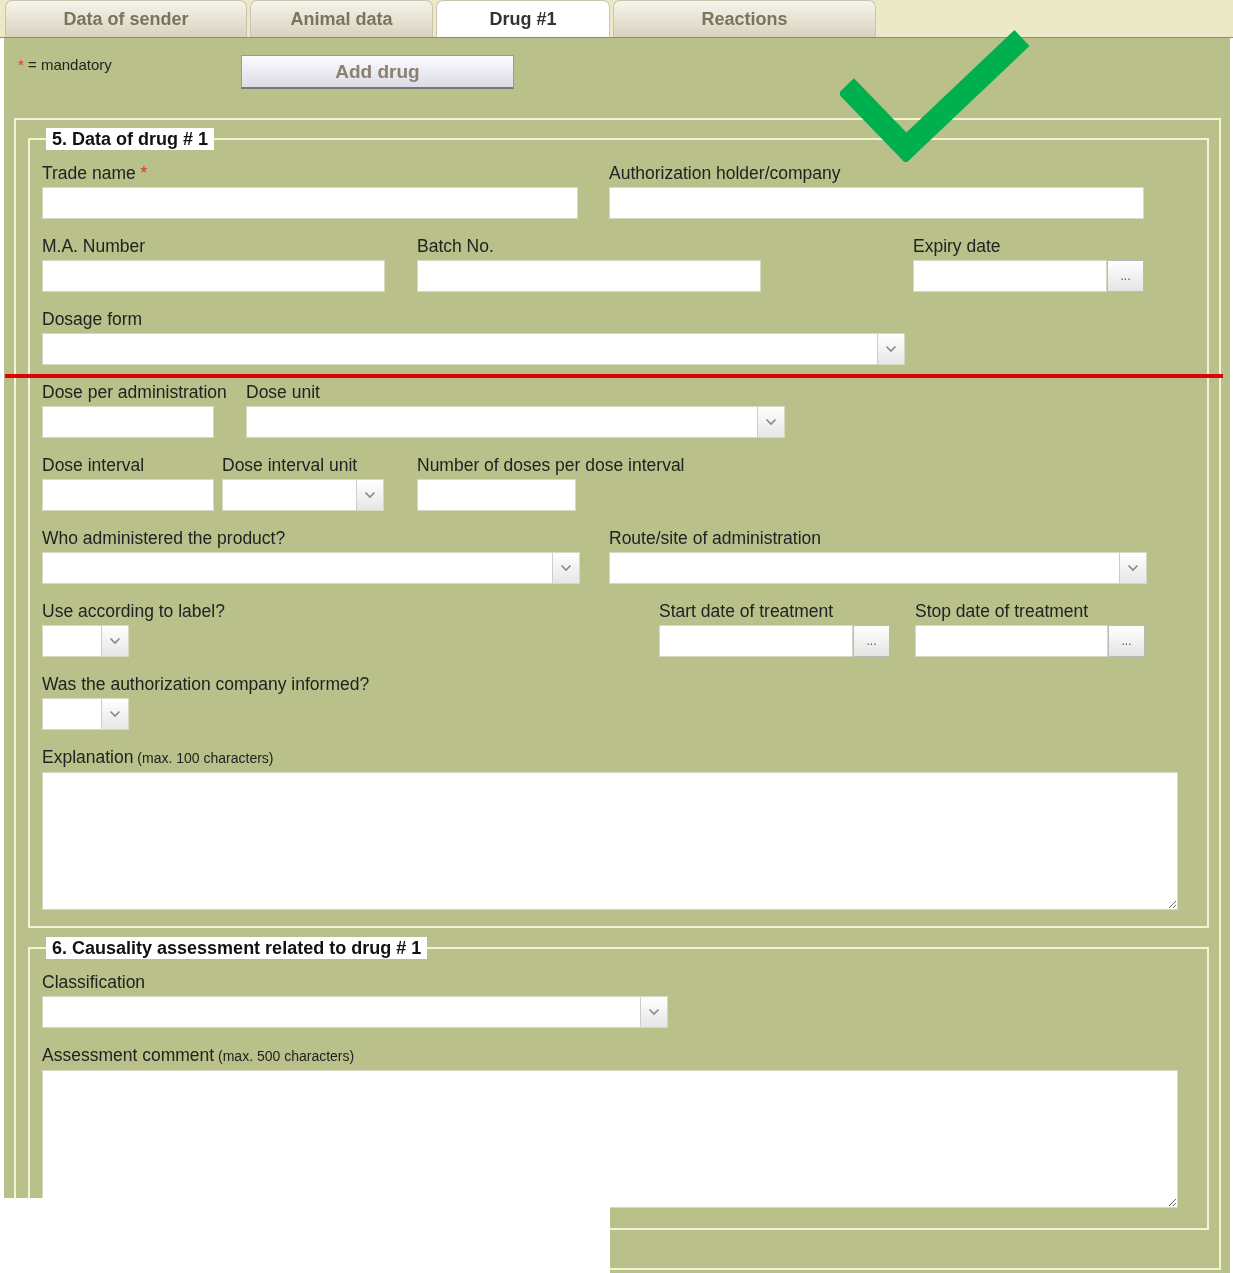 The width and height of the screenshot is (1233, 1273). What do you see at coordinates (935, 96) in the screenshot?
I see `checkmark-icon` at bounding box center [935, 96].